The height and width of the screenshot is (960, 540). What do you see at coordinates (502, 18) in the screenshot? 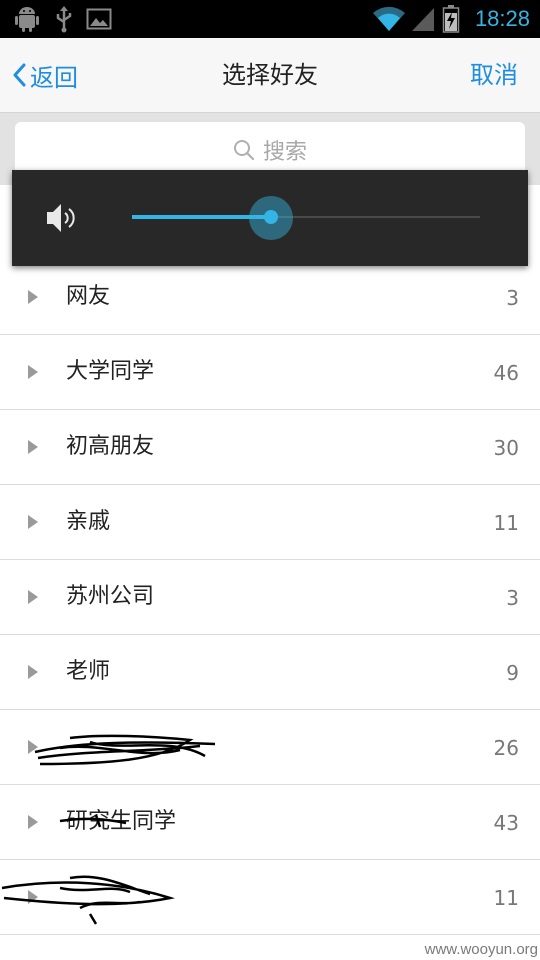
I see `clock: 18:28` at bounding box center [502, 18].